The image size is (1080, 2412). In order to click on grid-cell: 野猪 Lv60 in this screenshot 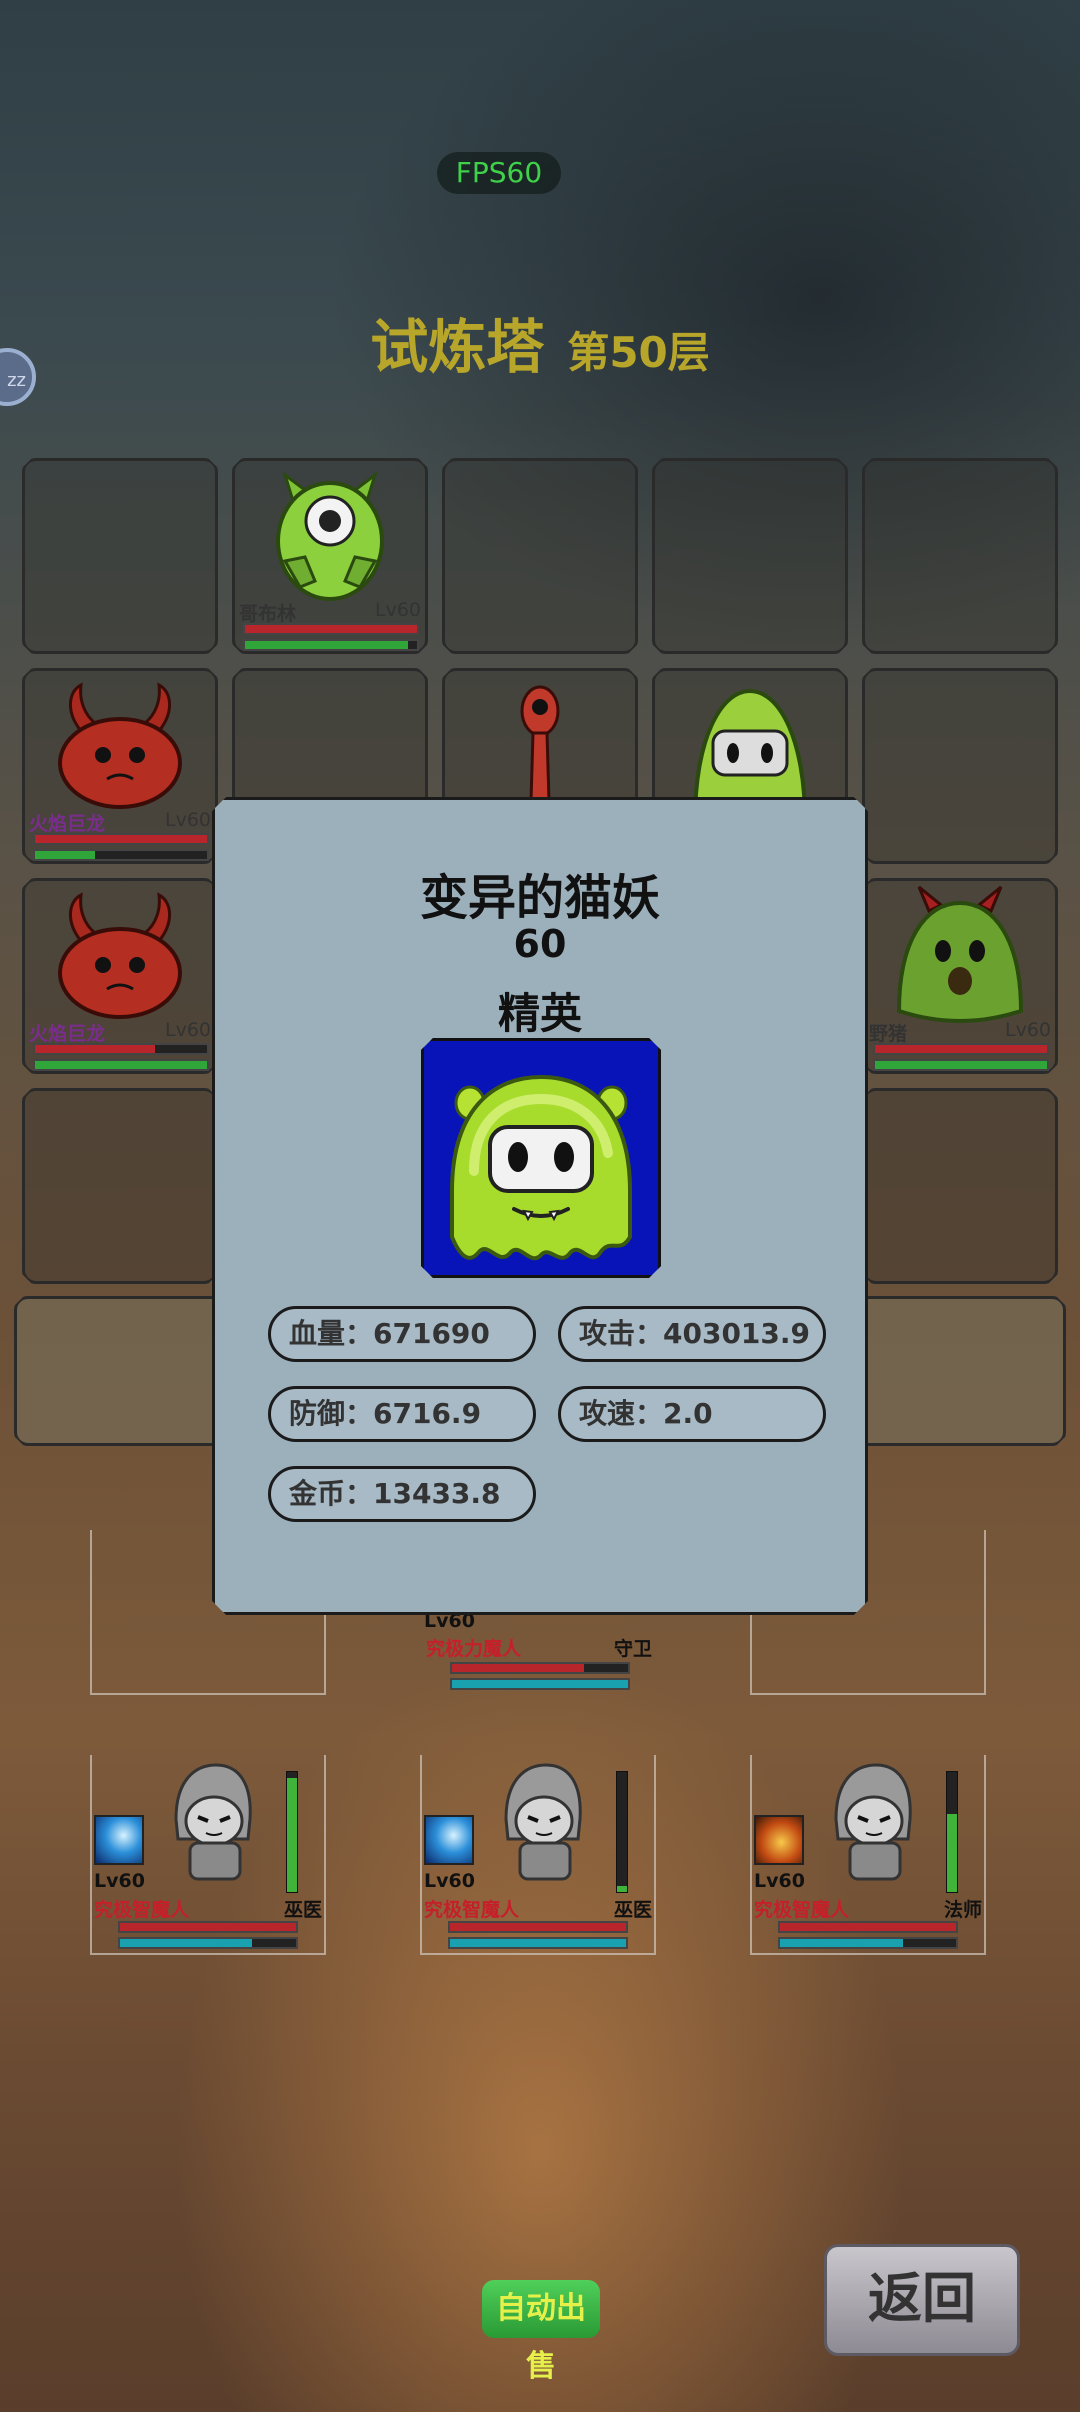, I will do `click(960, 976)`.